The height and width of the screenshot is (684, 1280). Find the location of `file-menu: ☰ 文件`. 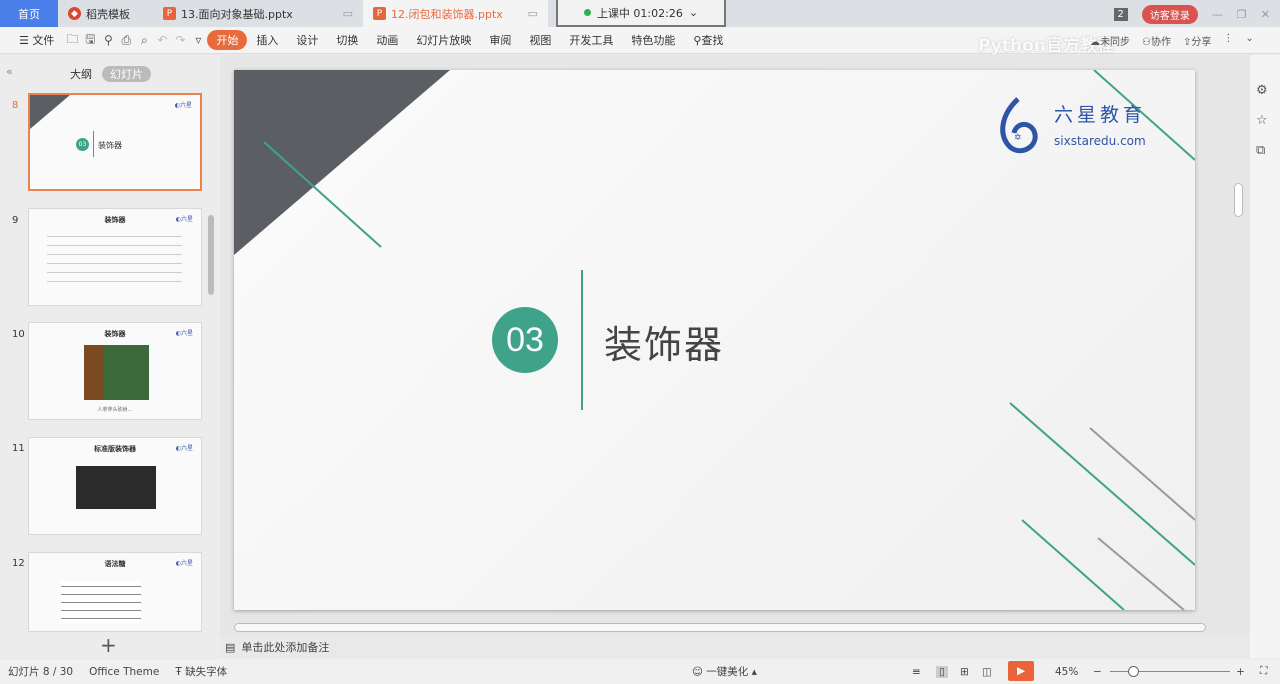

file-menu: ☰ 文件 is located at coordinates (36, 40).